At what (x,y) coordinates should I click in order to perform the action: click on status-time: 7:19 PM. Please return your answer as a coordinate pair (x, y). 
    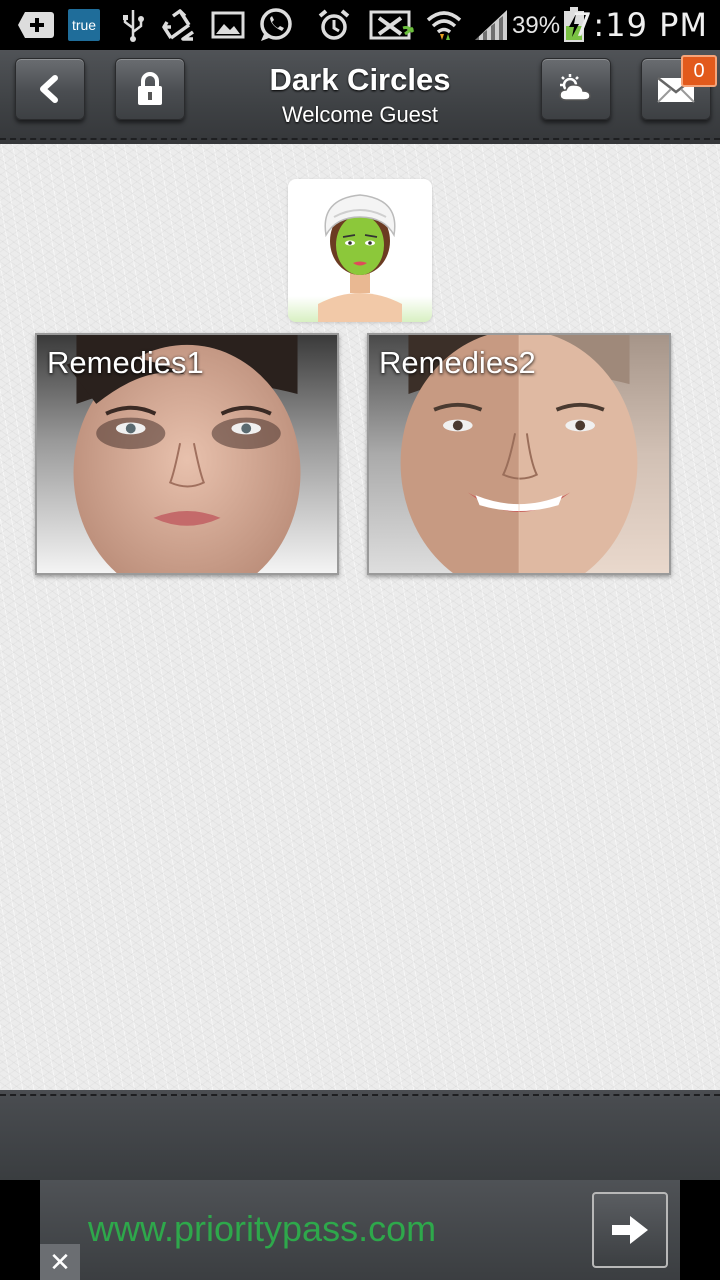
    Looking at the image, I should click on (640, 25).